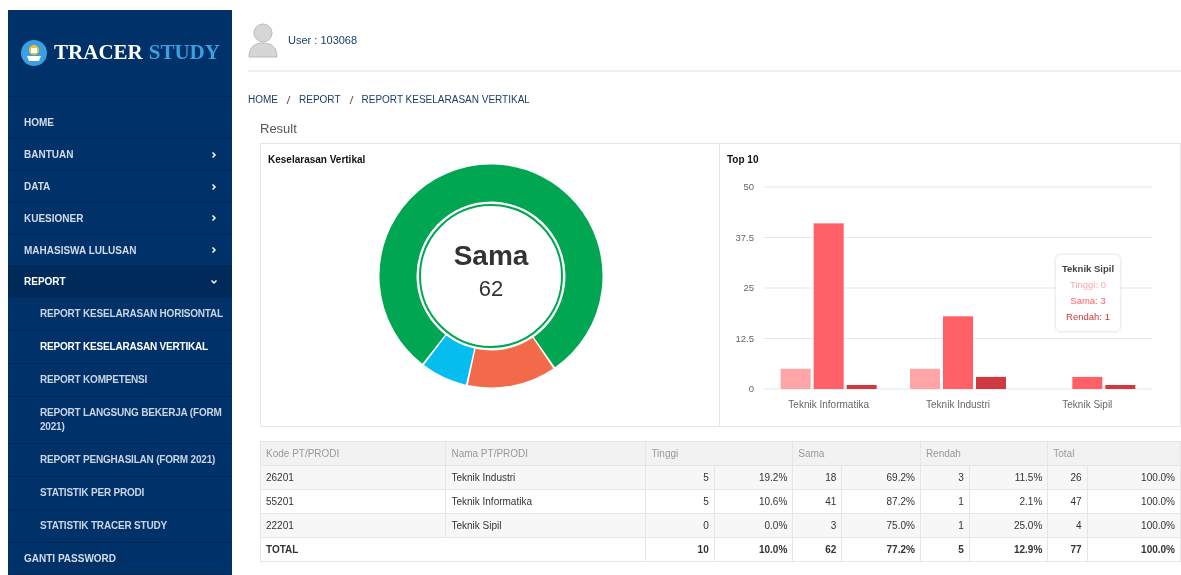 The height and width of the screenshot is (575, 1181). I want to click on table-cell: Teknik Informatika, so click(545, 501).